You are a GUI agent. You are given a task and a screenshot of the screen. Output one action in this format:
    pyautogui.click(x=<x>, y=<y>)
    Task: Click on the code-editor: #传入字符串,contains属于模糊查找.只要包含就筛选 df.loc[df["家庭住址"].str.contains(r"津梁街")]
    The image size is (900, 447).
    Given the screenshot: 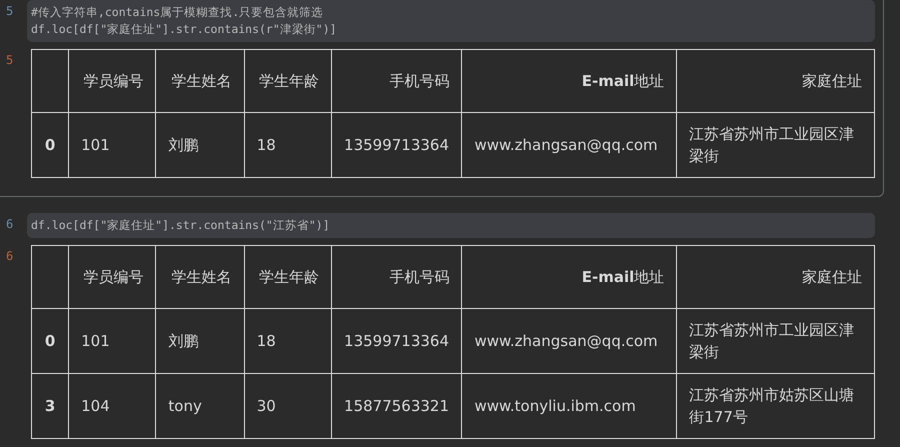 What is the action you would take?
    pyautogui.click(x=451, y=21)
    